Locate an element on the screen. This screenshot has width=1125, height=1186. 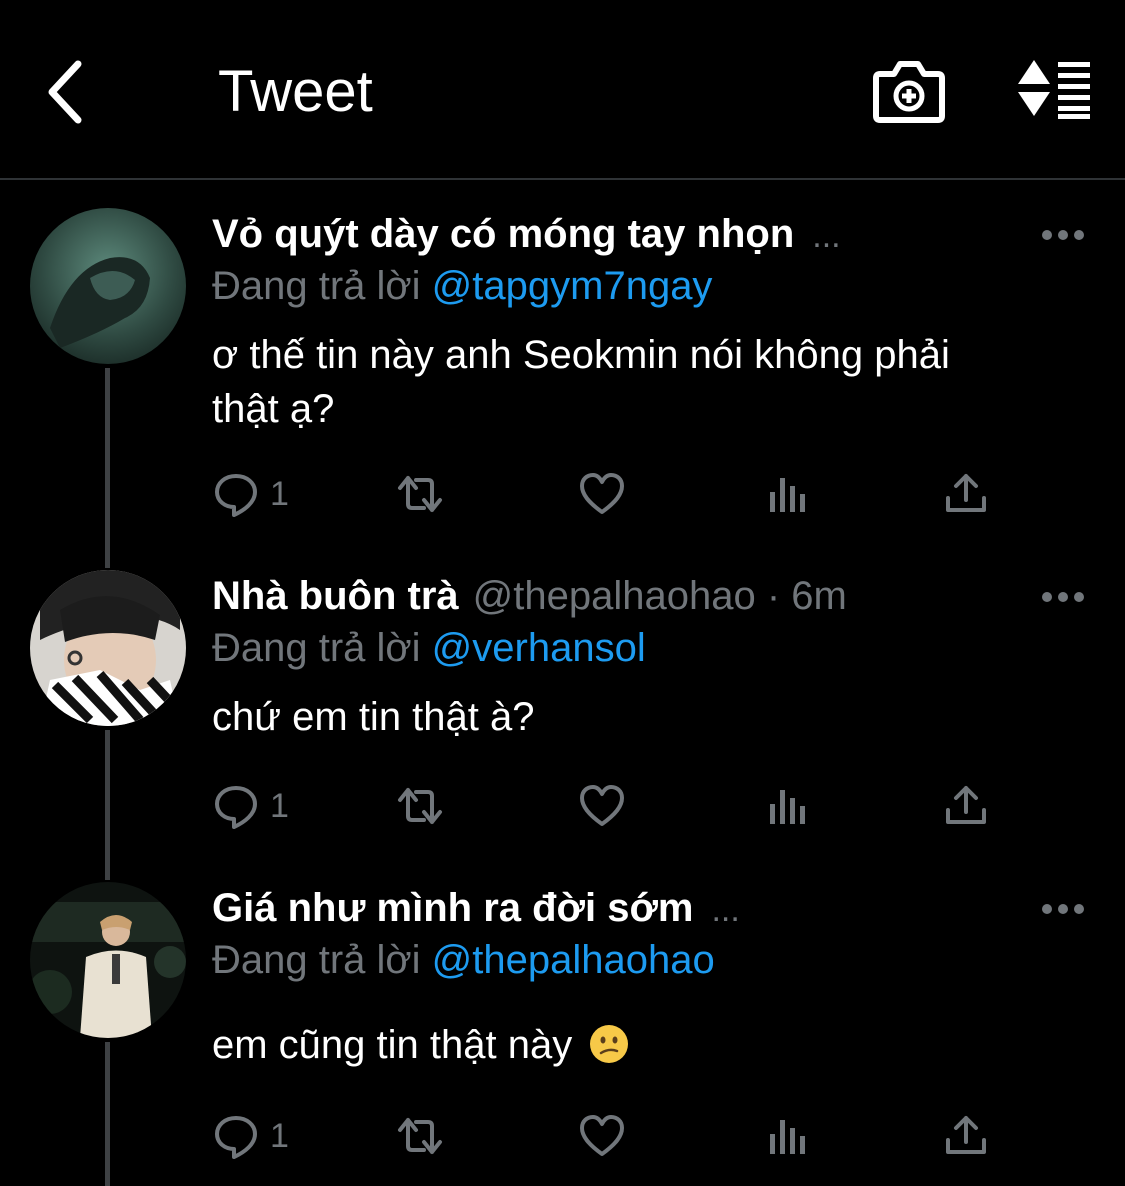
replying-to: Đang trả lời @thepalhaohao is located at coordinates (463, 960).